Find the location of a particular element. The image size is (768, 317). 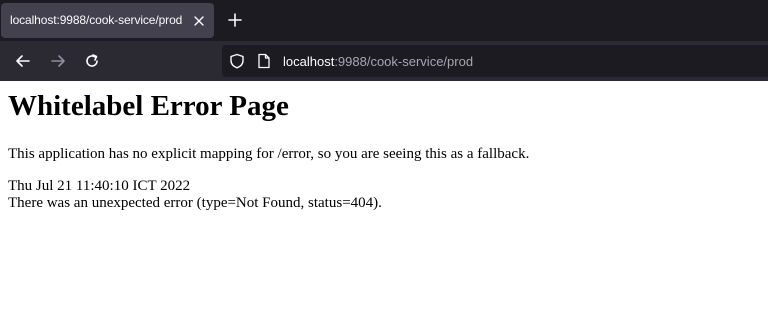

arrow-left-icon is located at coordinates (23, 61).